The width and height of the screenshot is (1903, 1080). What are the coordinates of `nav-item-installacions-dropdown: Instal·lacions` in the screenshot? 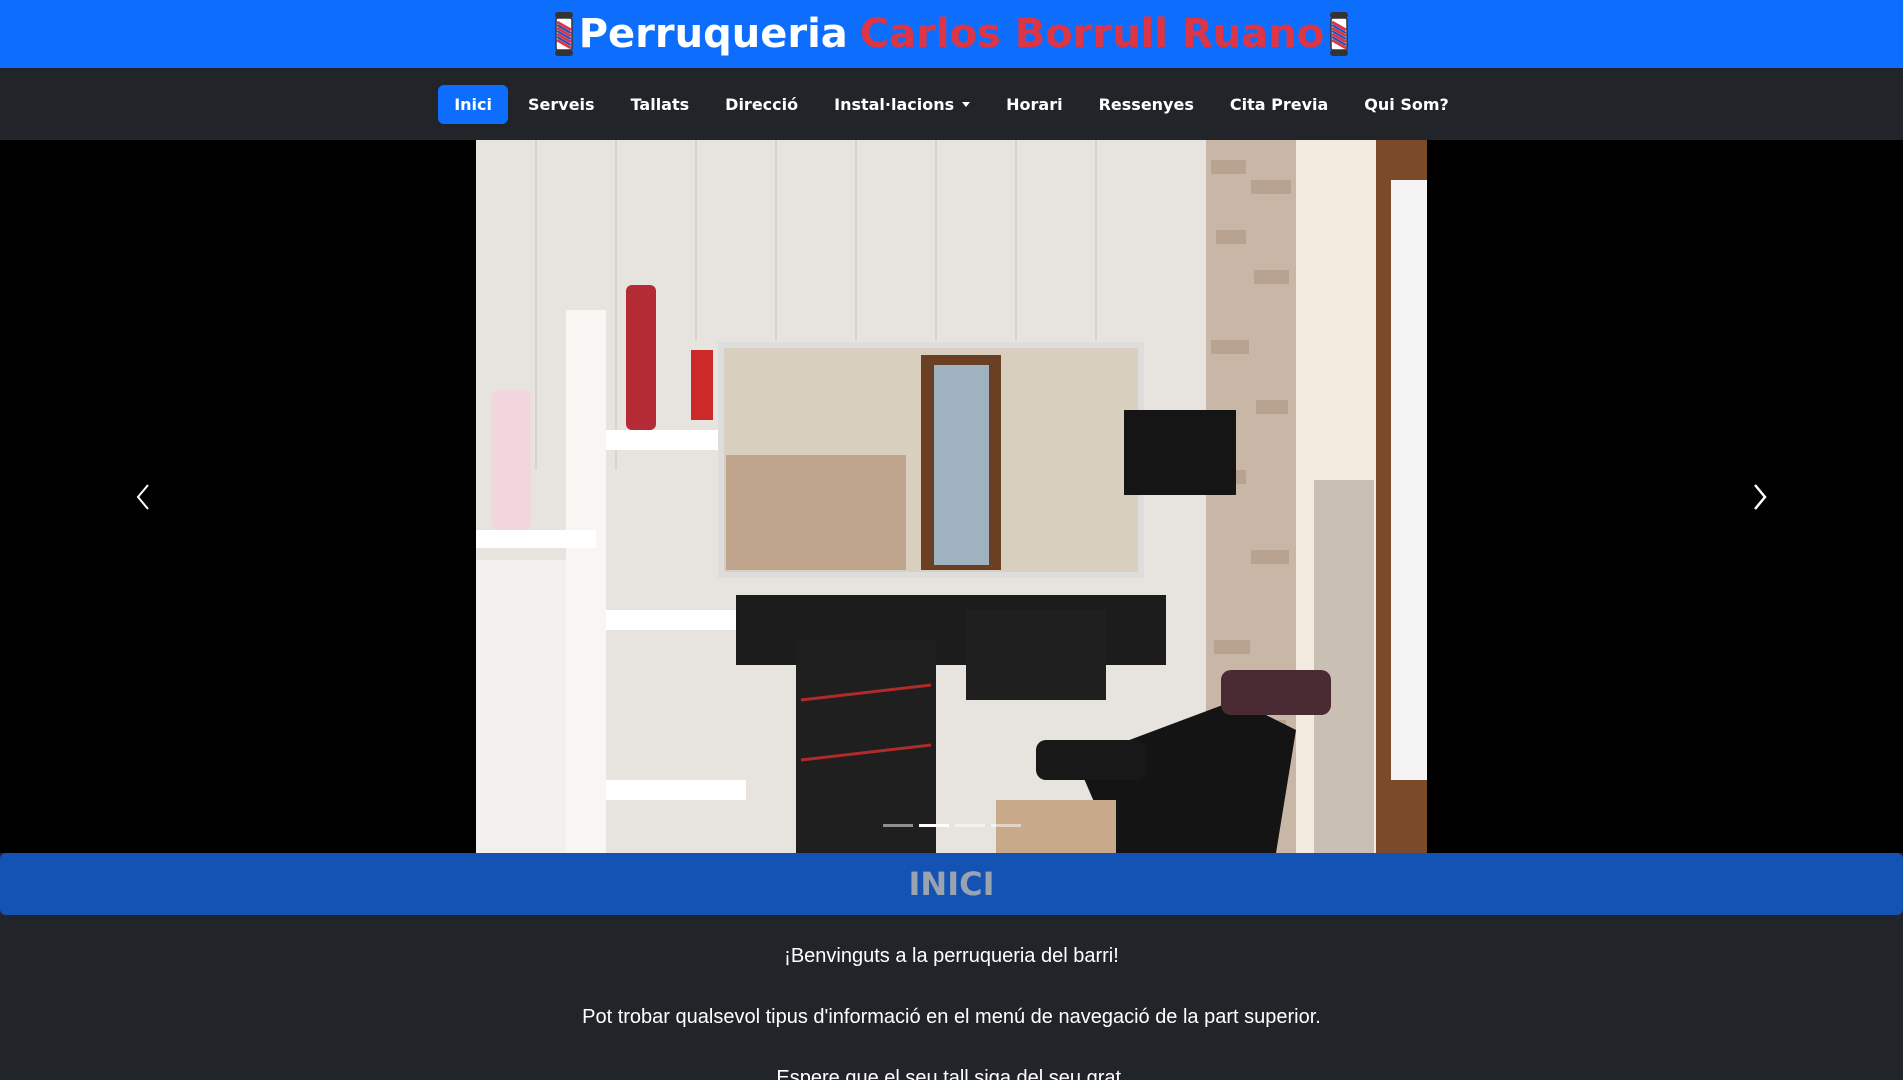 It's located at (902, 104).